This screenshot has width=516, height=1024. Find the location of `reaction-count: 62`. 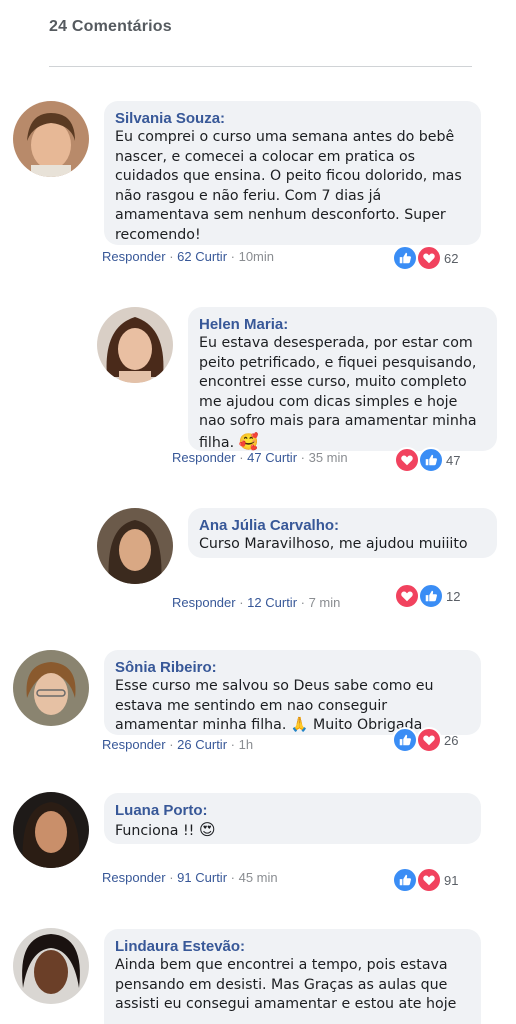

reaction-count: 62 is located at coordinates (451, 258).